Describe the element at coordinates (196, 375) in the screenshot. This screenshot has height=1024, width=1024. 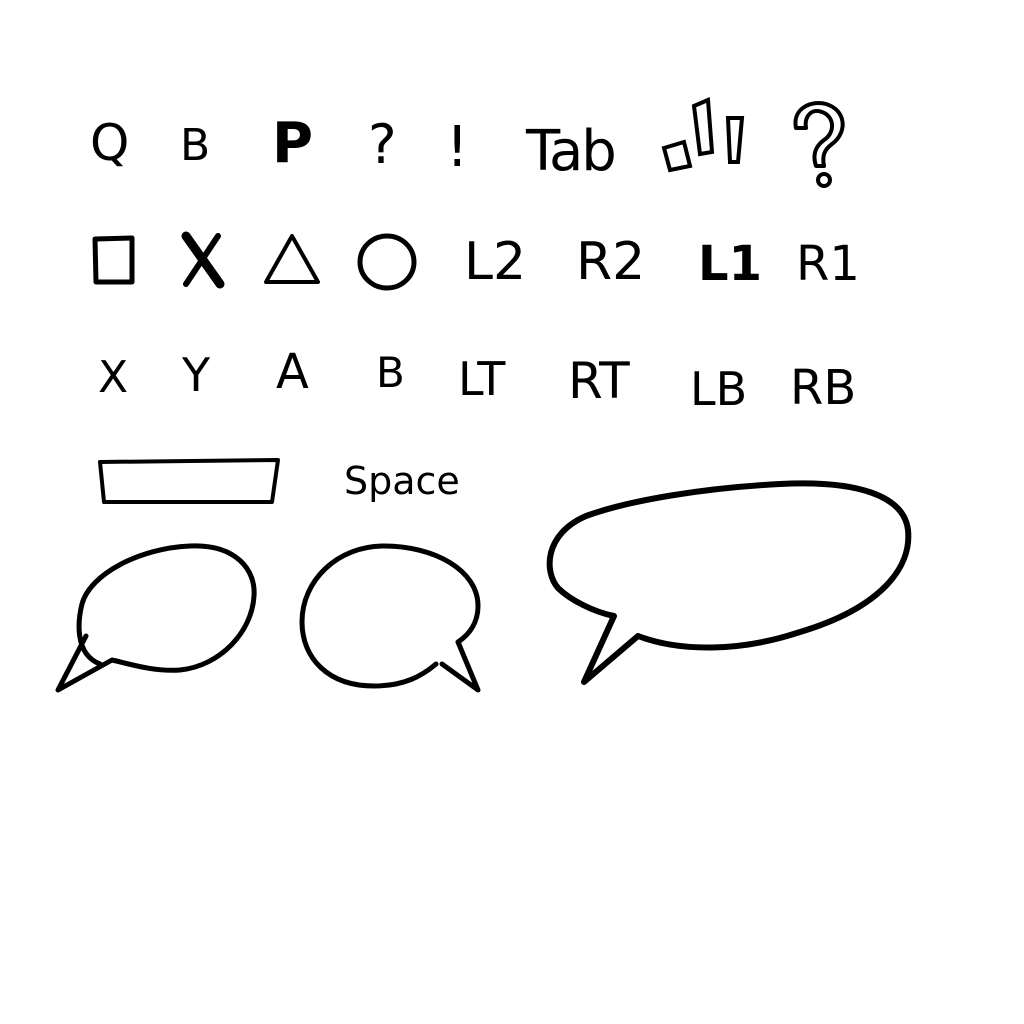
I see `y-button-label: Y` at that location.